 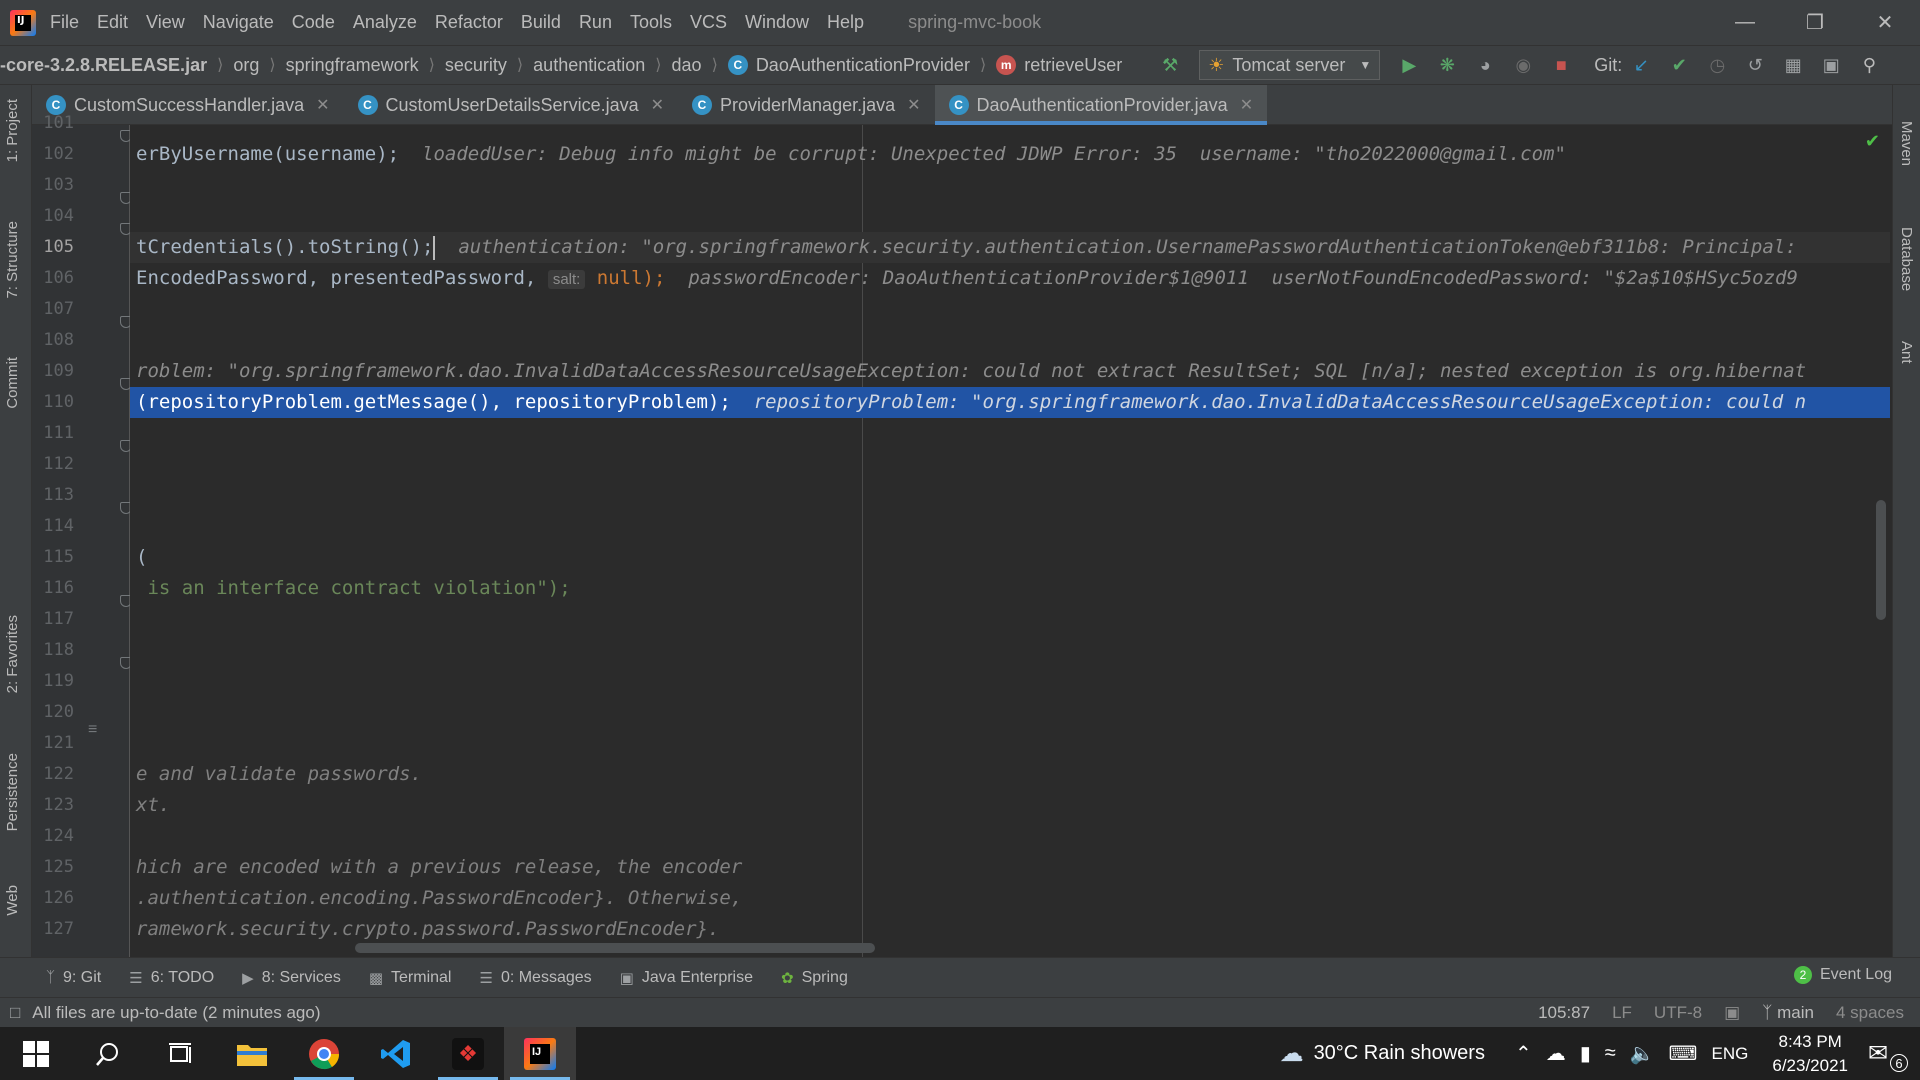 I want to click on menu-navigate: Navigate, so click(x=238, y=22).